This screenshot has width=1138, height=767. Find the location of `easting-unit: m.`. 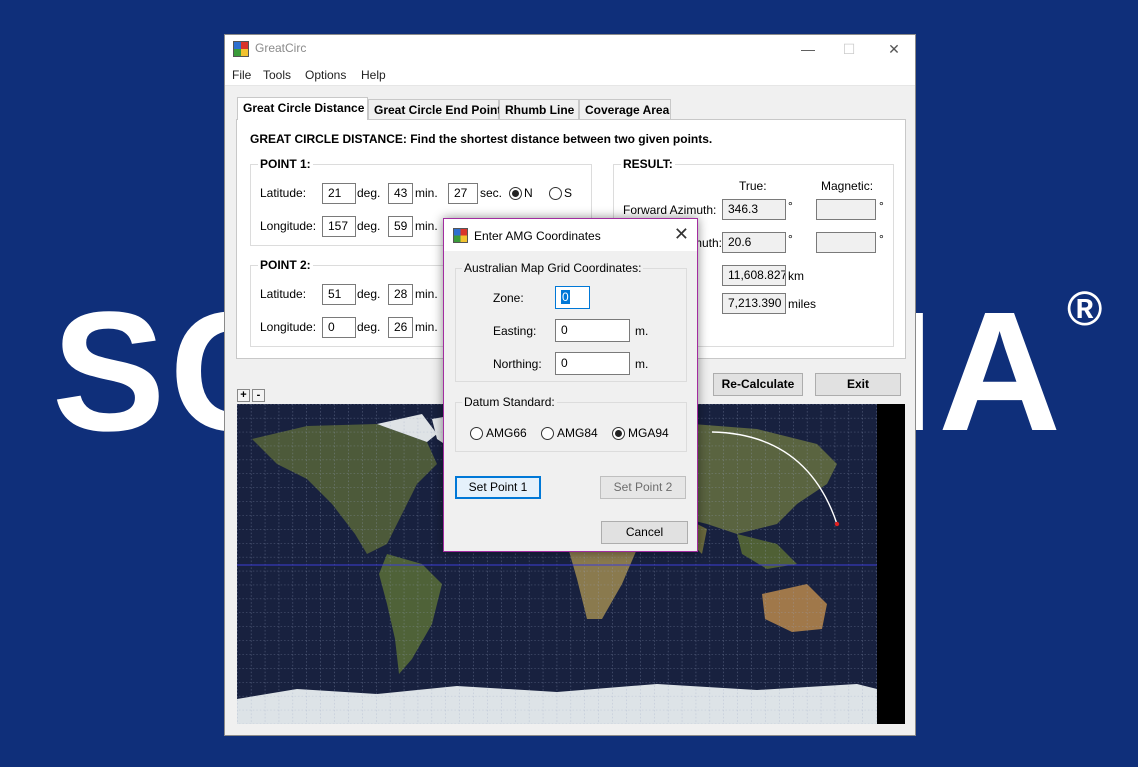

easting-unit: m. is located at coordinates (642, 331).